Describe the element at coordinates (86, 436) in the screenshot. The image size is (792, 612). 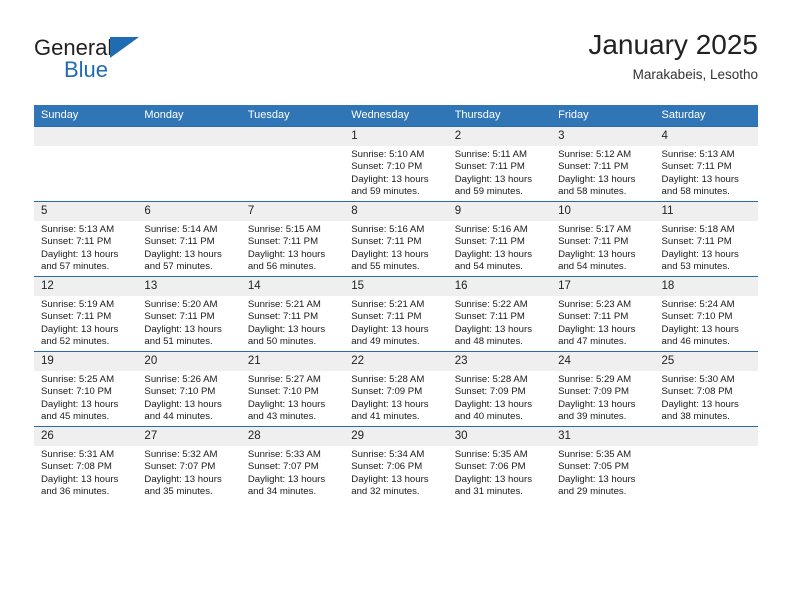
I see `day-number: 26` at that location.